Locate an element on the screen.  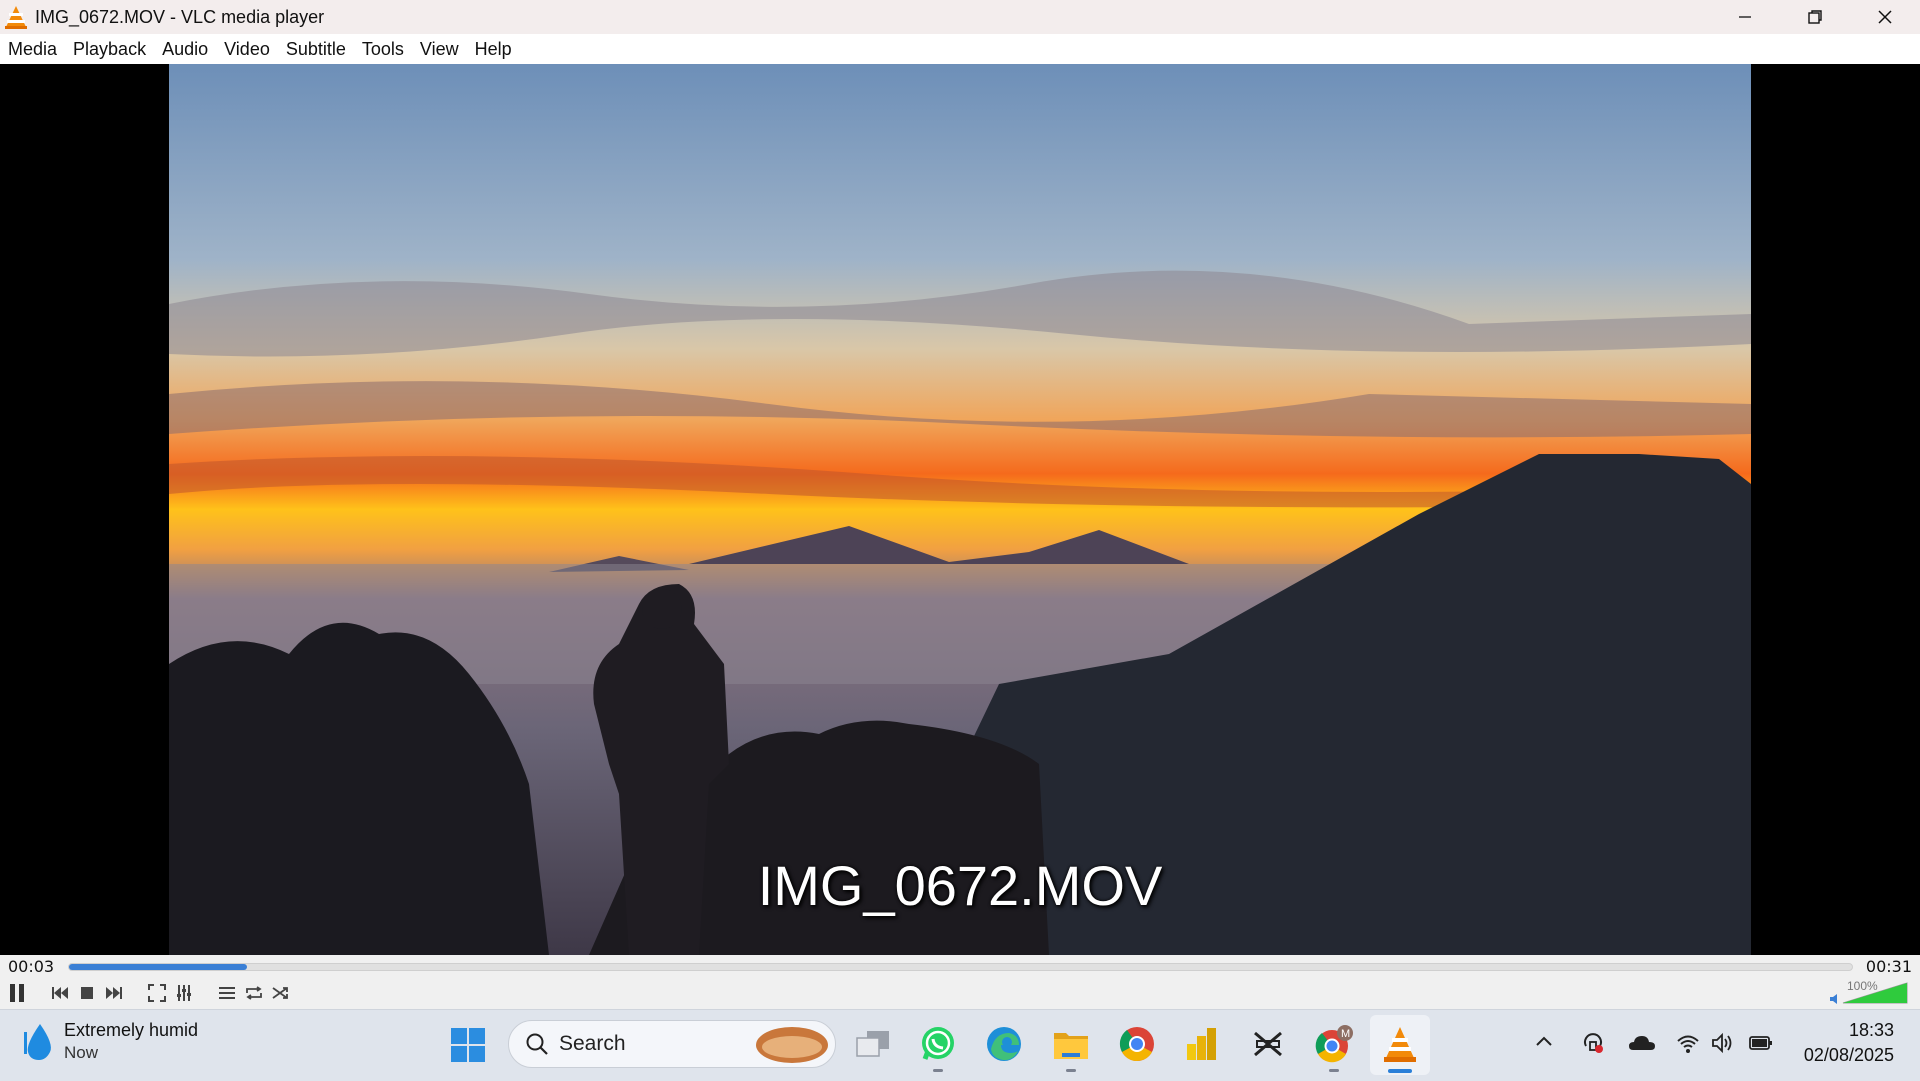
power-bi-button is located at coordinates (1202, 1044).